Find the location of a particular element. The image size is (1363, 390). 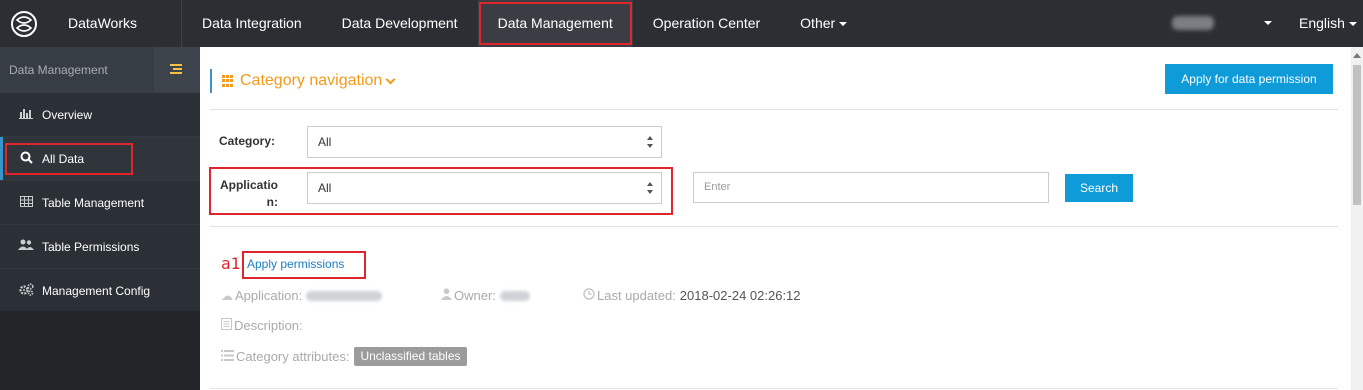

bar-chart-icon is located at coordinates (26, 115).